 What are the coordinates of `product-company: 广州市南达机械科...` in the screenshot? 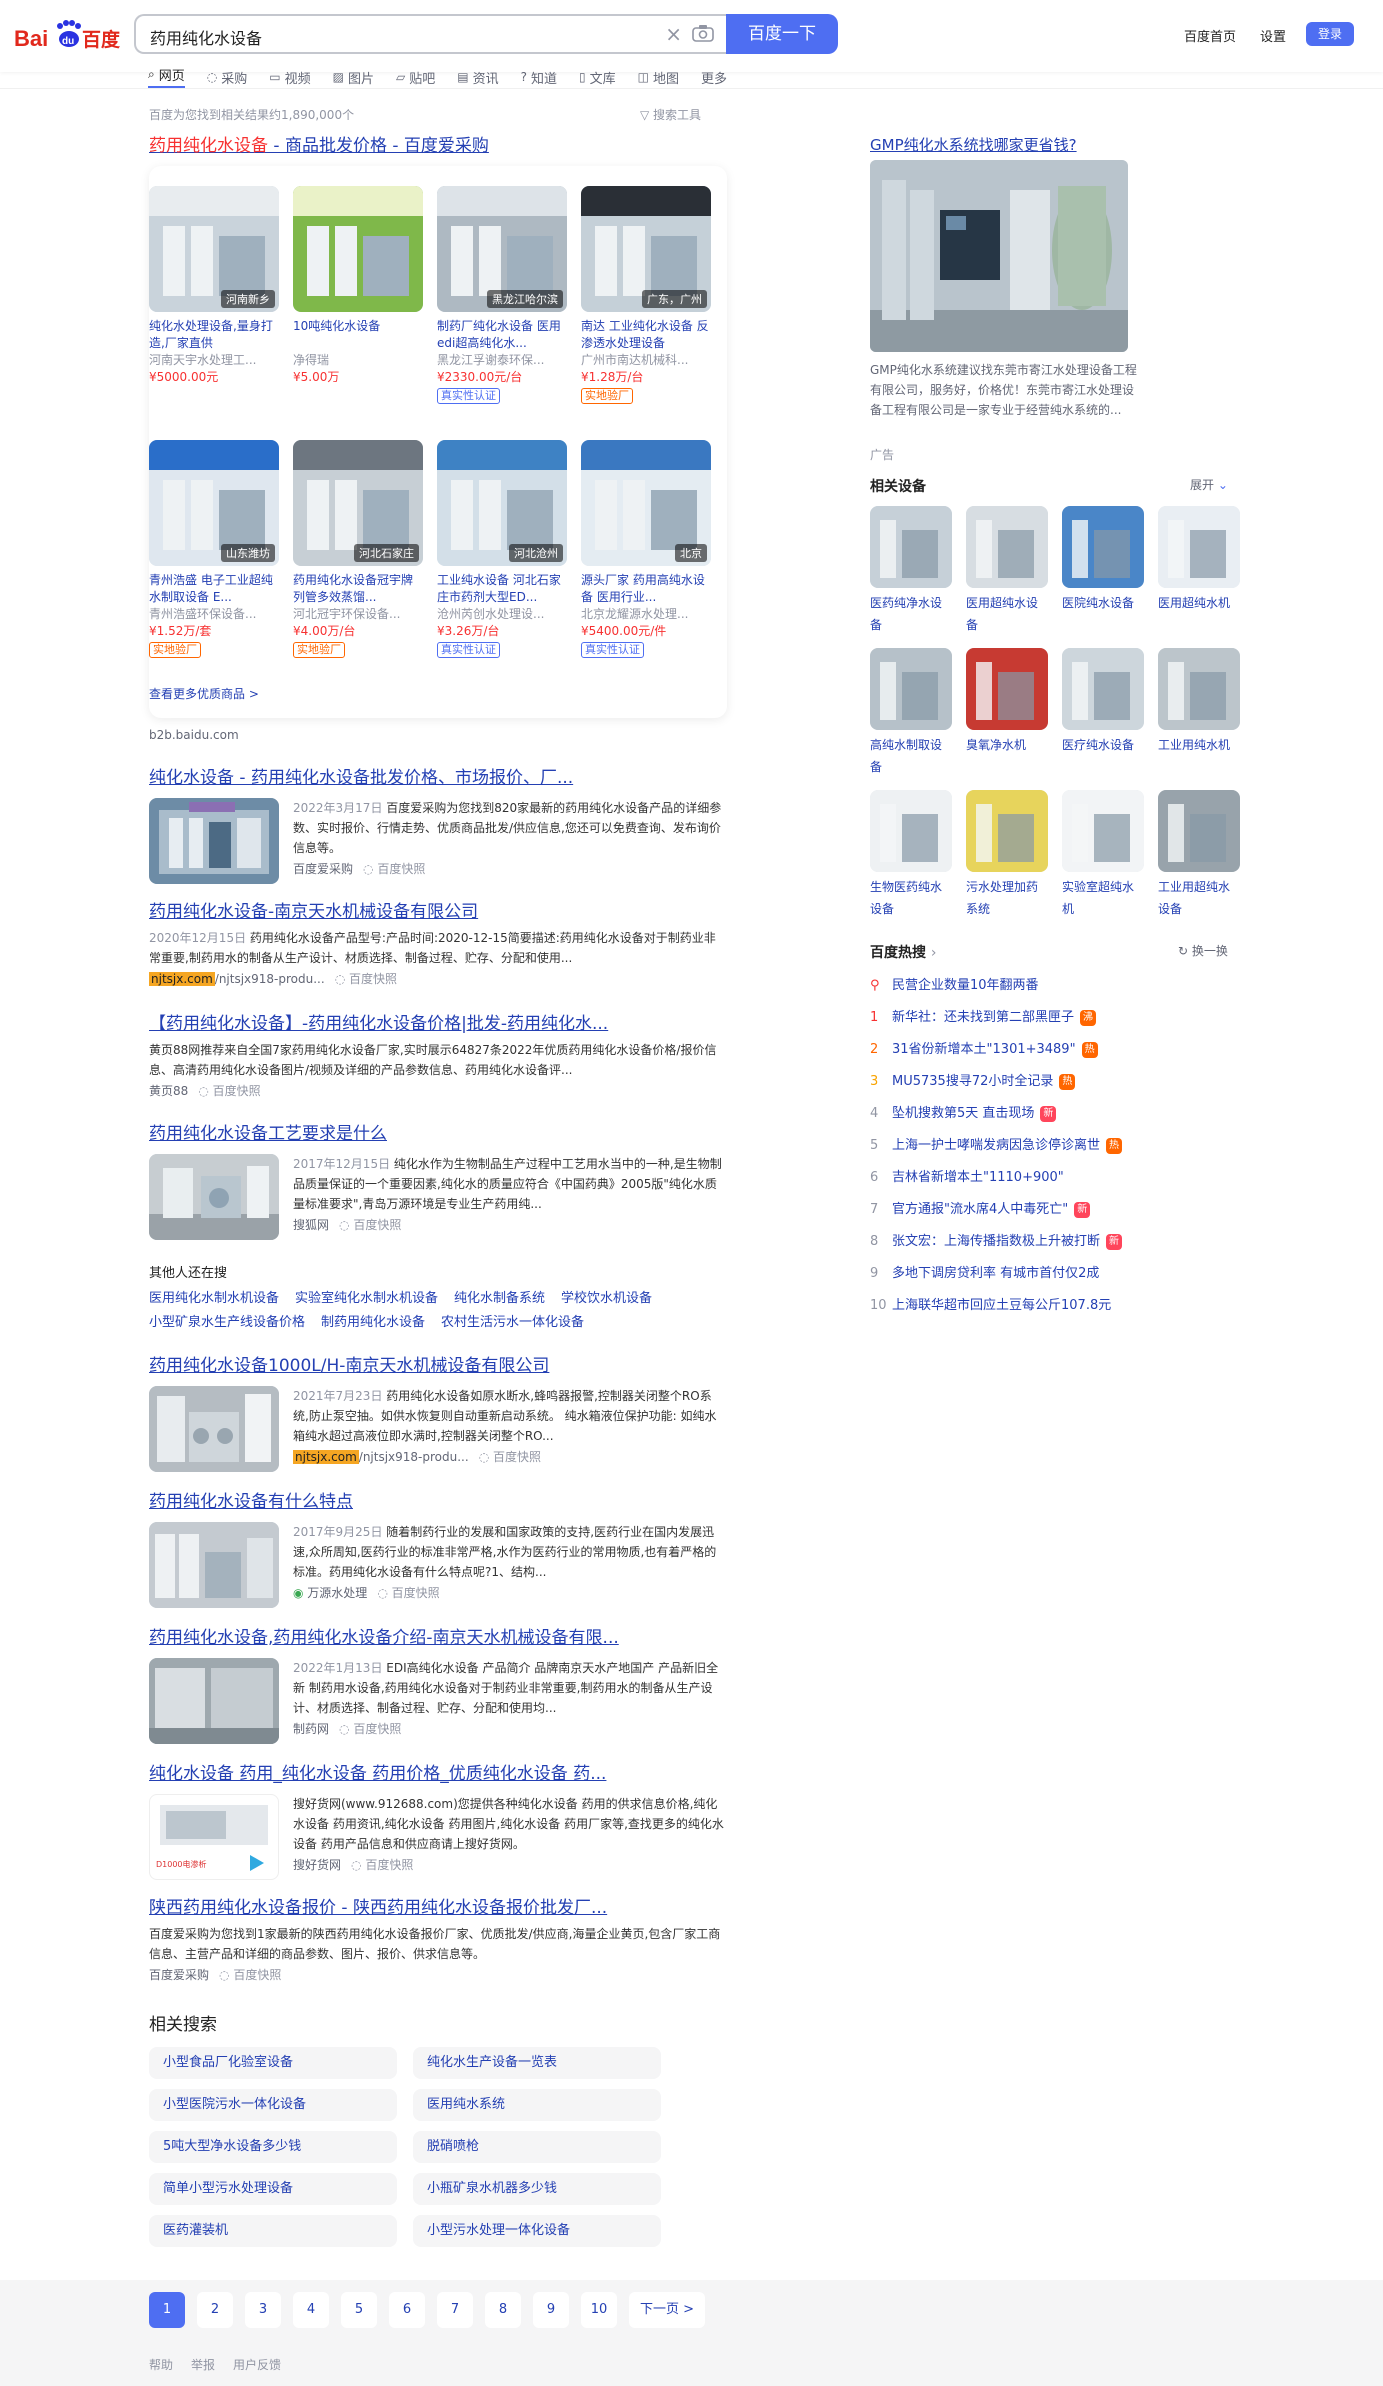 It's located at (646, 360).